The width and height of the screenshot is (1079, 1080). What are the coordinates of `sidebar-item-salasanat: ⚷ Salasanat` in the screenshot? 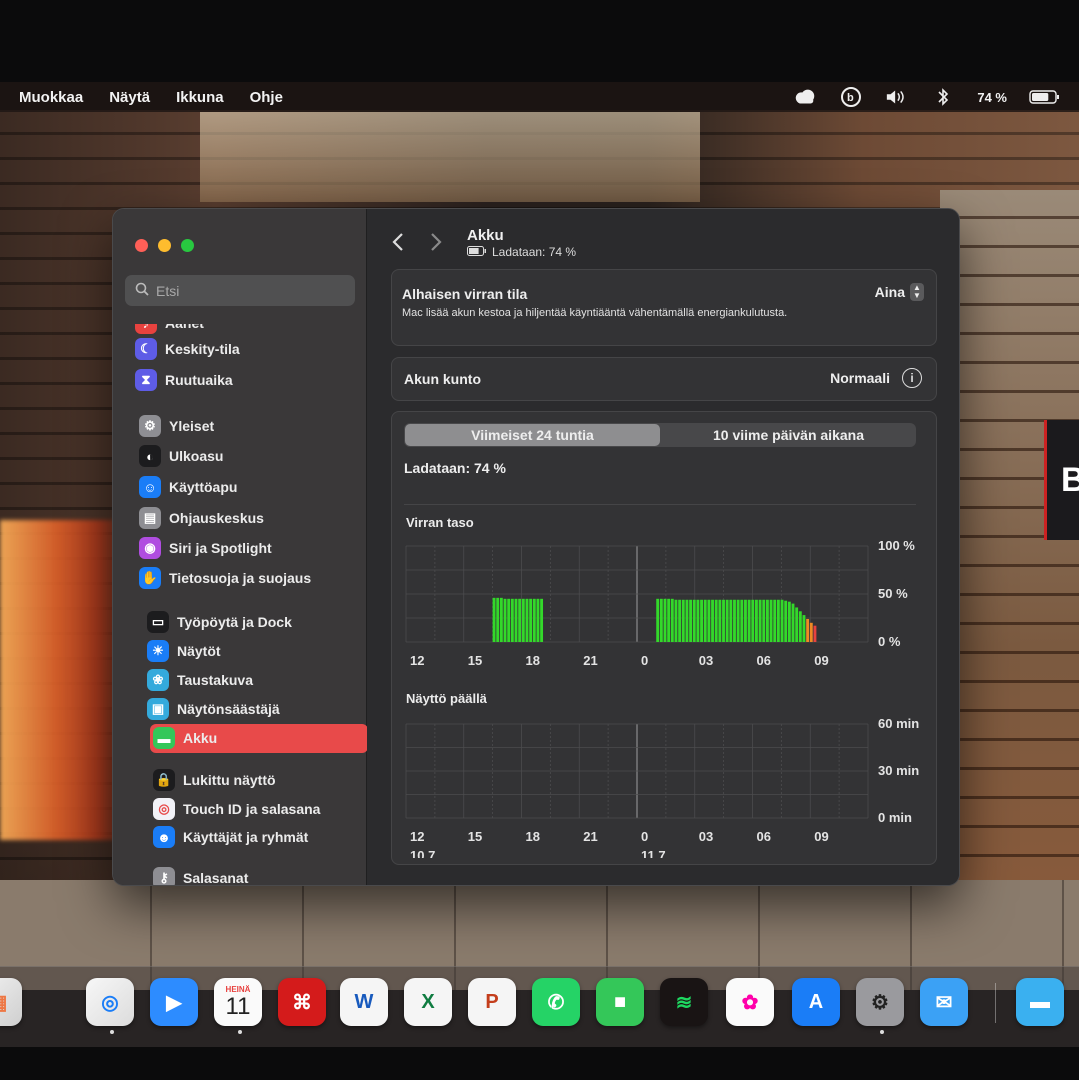 It's located at (201, 875).